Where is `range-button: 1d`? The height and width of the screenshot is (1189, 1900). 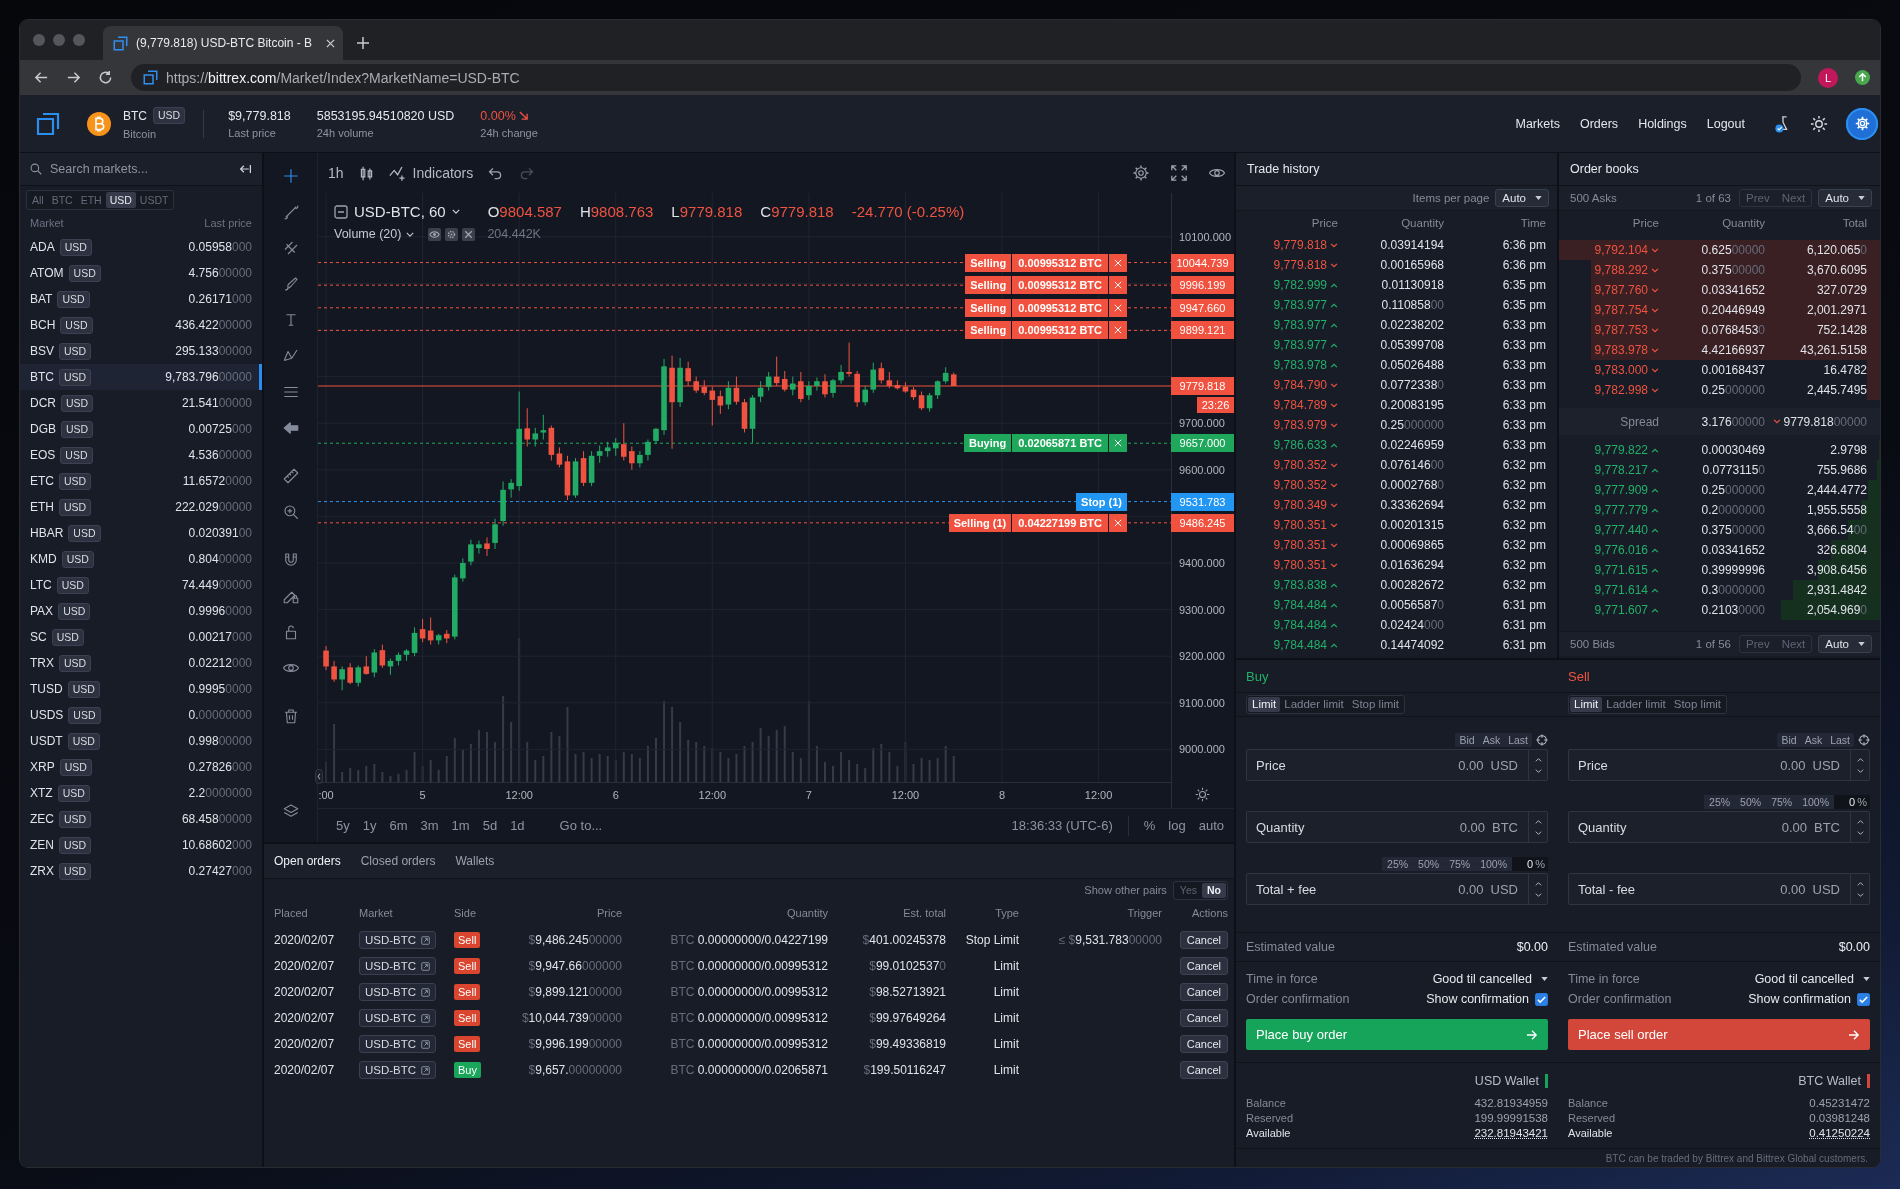
range-button: 1d is located at coordinates (517, 825).